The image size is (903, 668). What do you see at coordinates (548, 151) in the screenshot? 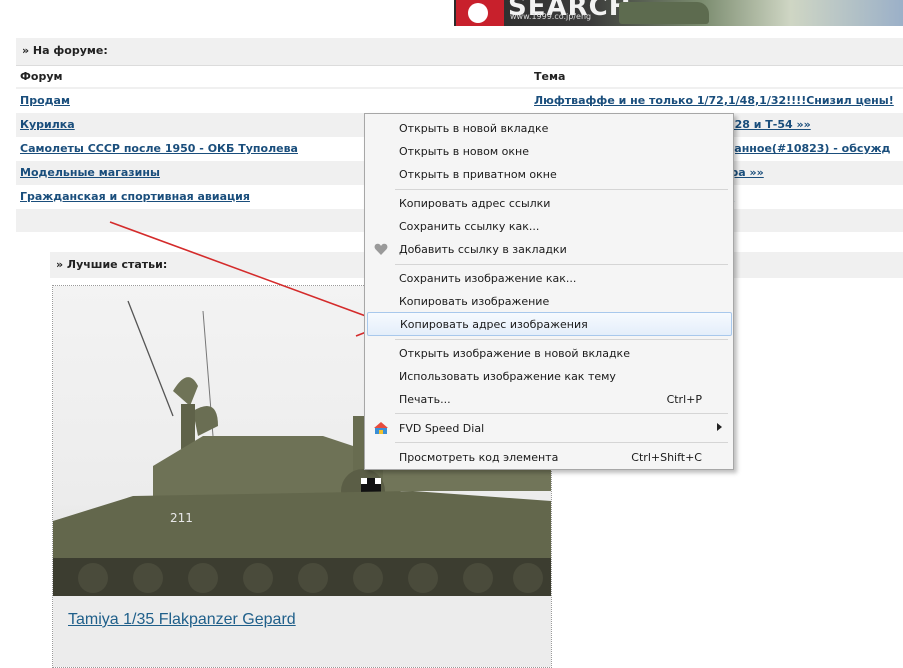
I see `menu-item-open-new-window: Открыть в новом окне` at bounding box center [548, 151].